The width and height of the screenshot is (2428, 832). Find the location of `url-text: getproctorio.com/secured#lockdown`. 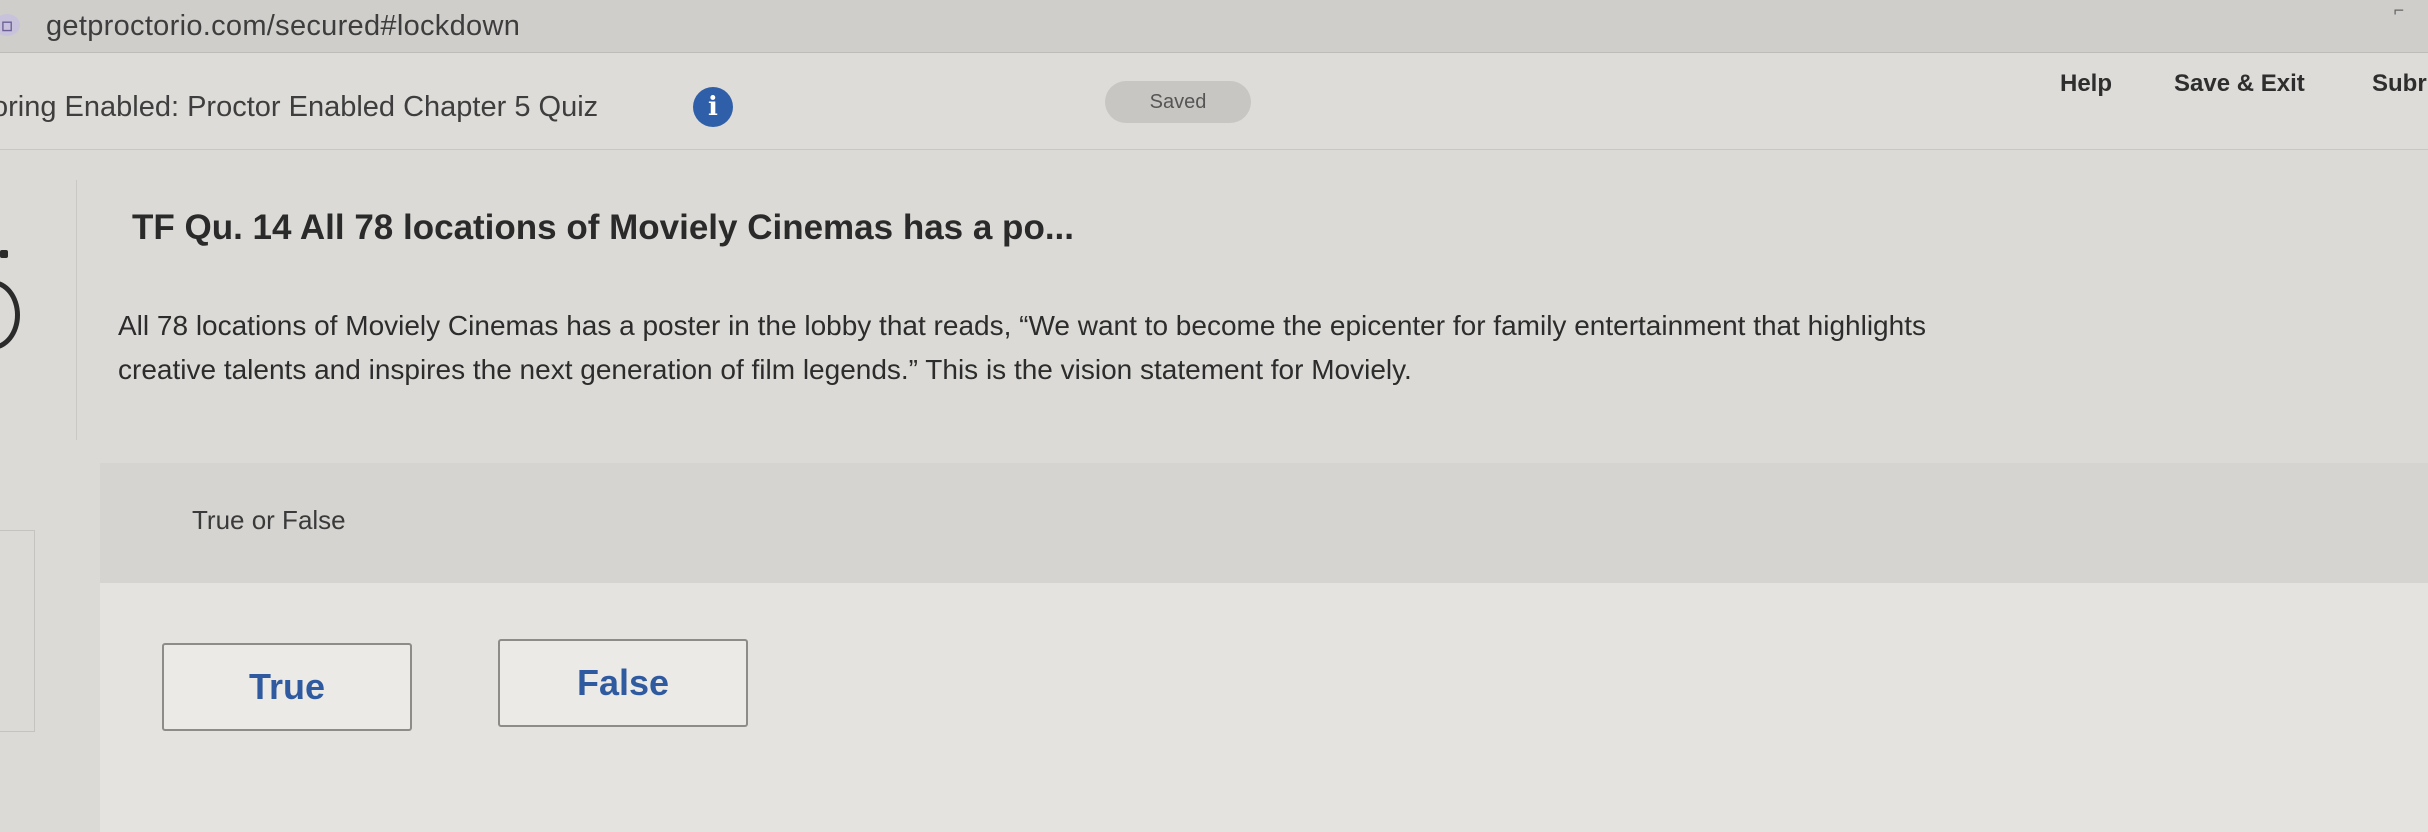

url-text: getproctorio.com/secured#lockdown is located at coordinates (283, 26).